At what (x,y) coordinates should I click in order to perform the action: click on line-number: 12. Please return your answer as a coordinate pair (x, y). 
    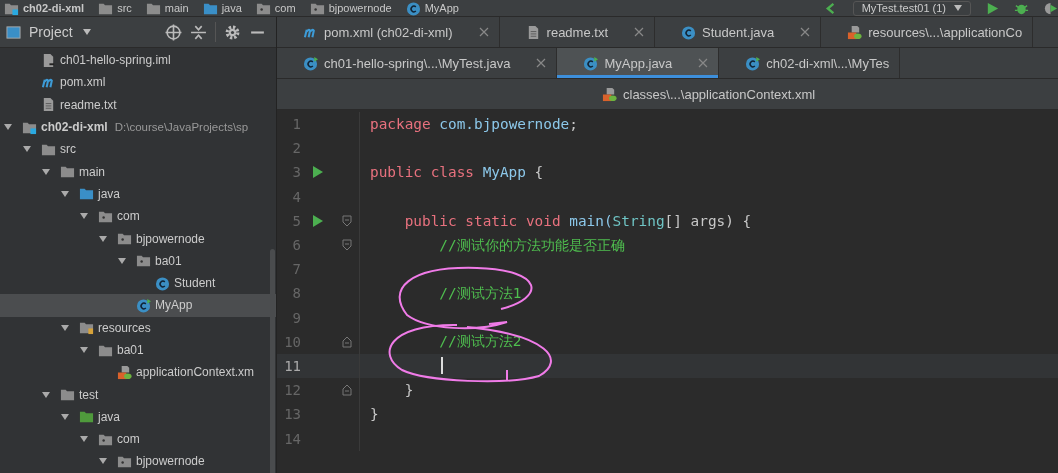
    Looking at the image, I should click on (292, 390).